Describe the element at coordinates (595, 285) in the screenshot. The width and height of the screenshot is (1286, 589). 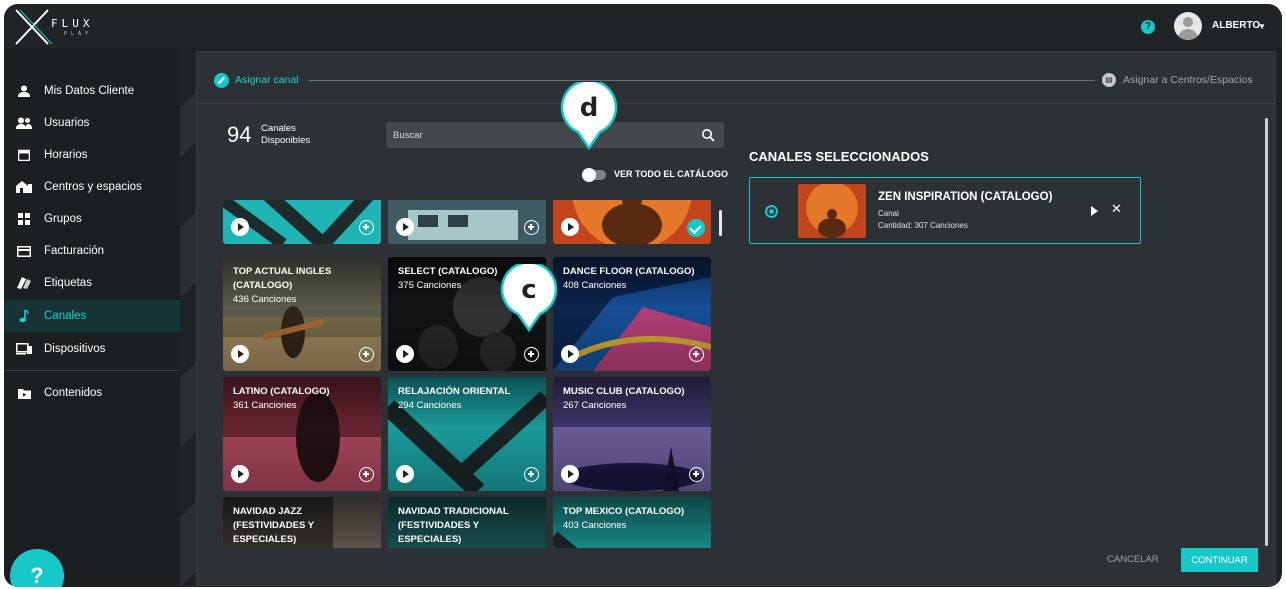
I see `channel-song-count: 408 Canciones` at that location.